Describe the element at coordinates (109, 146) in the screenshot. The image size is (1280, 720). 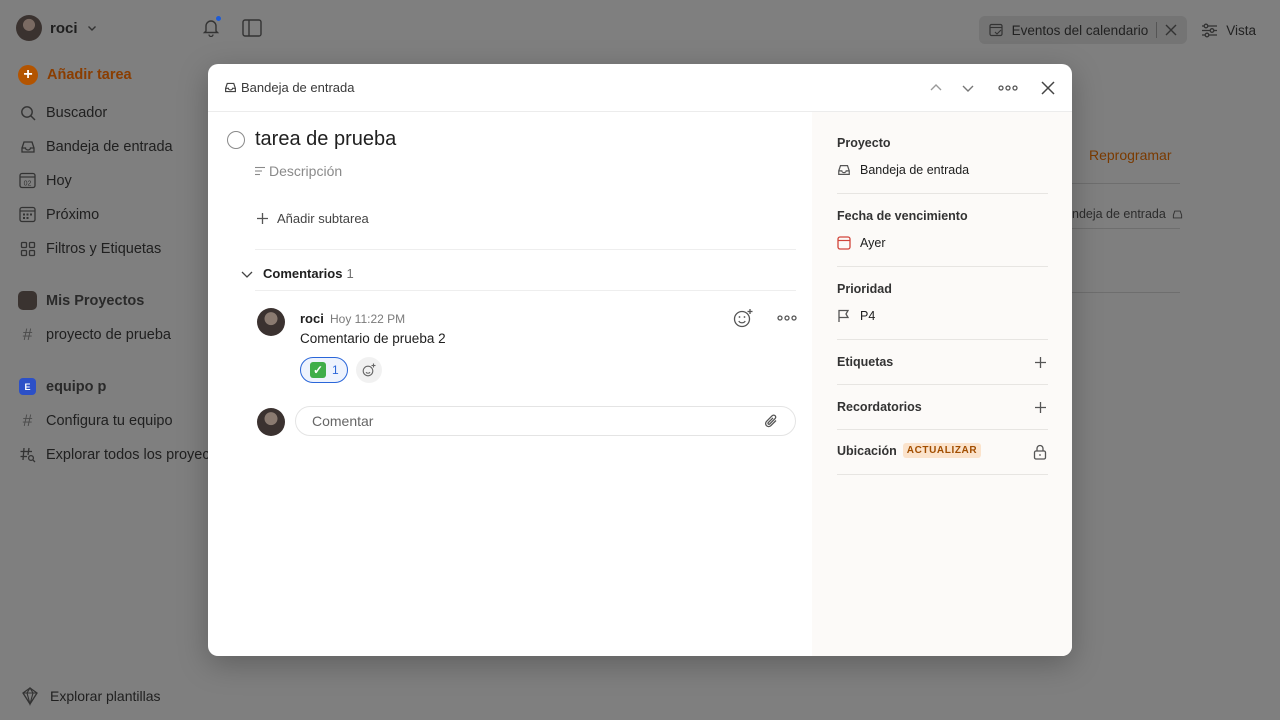
I see `sidebar-item-label: Bandeja de entrada` at that location.